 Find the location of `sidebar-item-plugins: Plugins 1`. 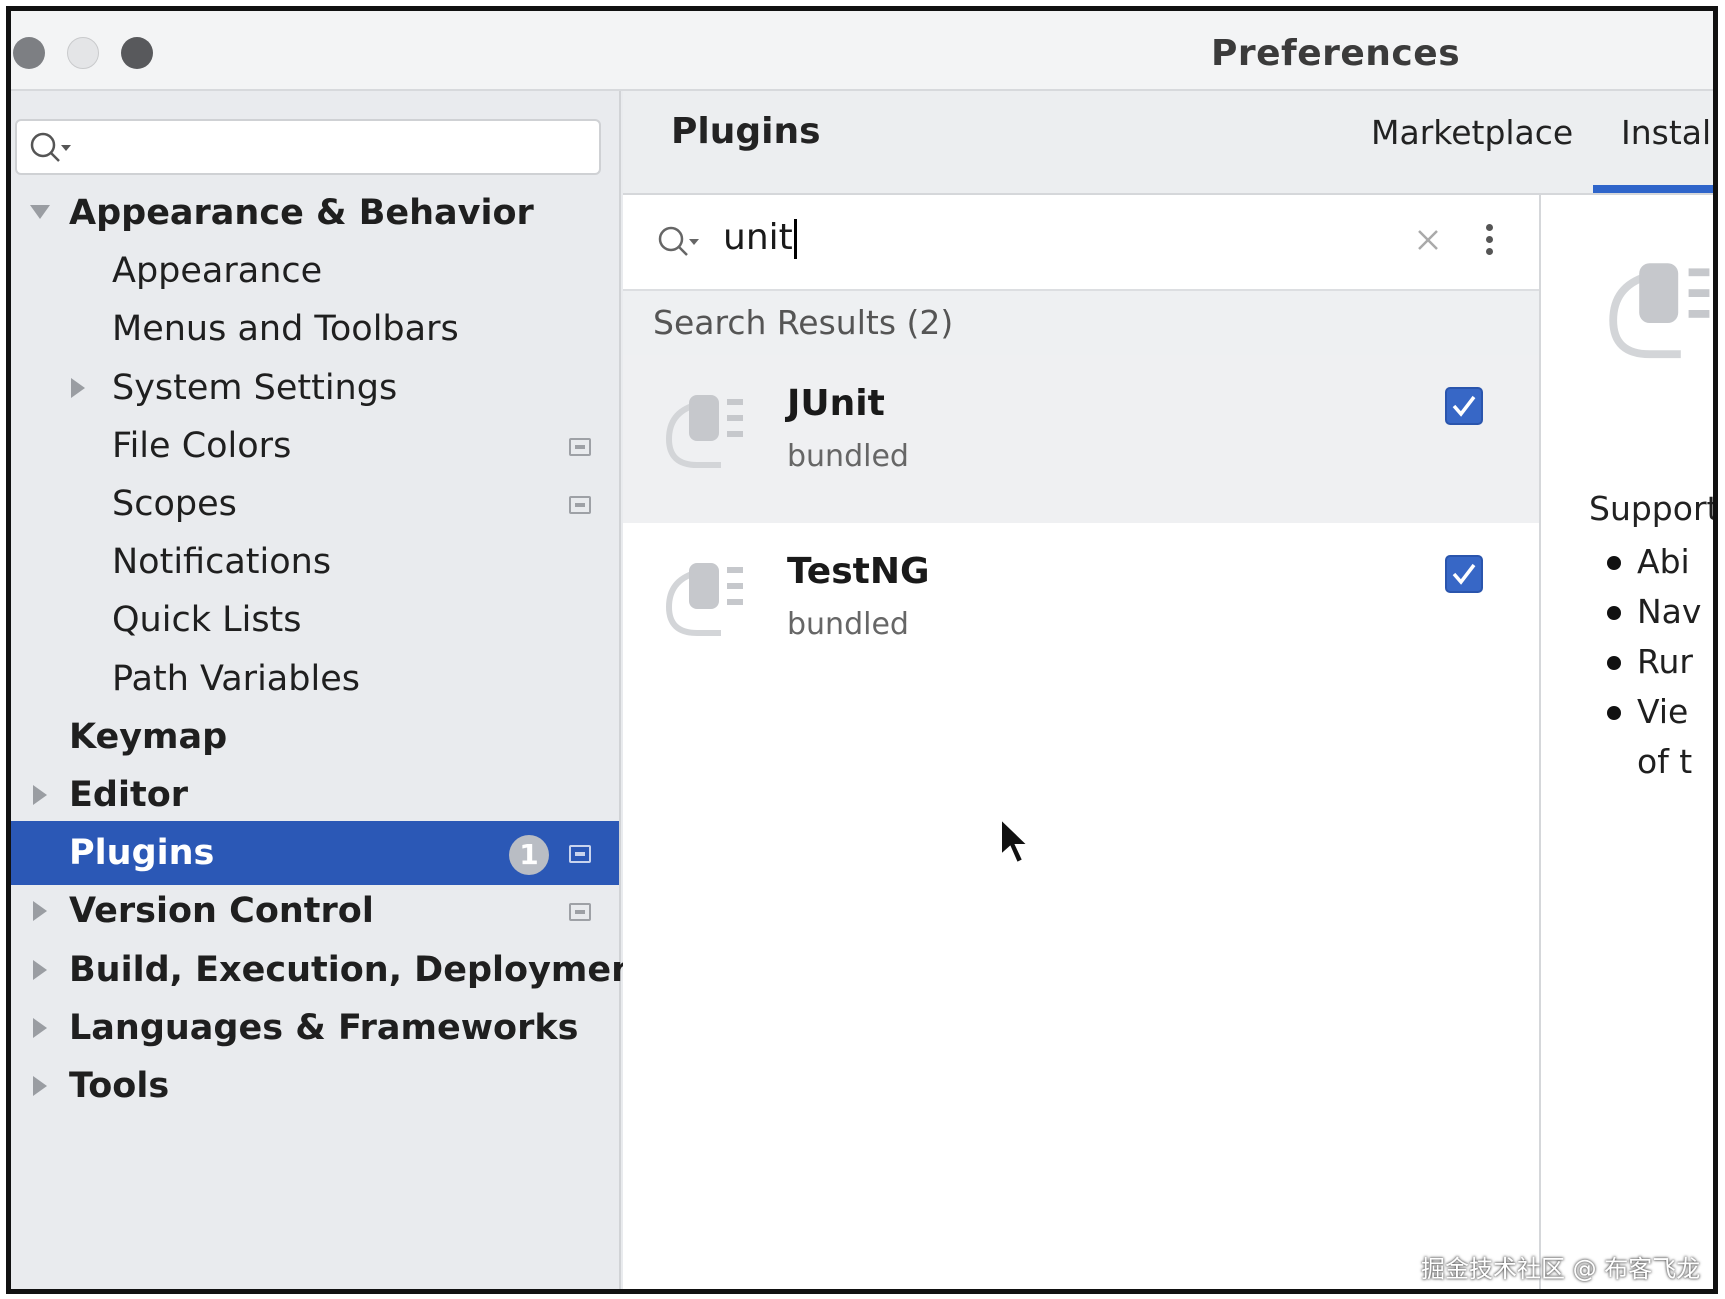

sidebar-item-plugins: Plugins 1 is located at coordinates (315, 853).